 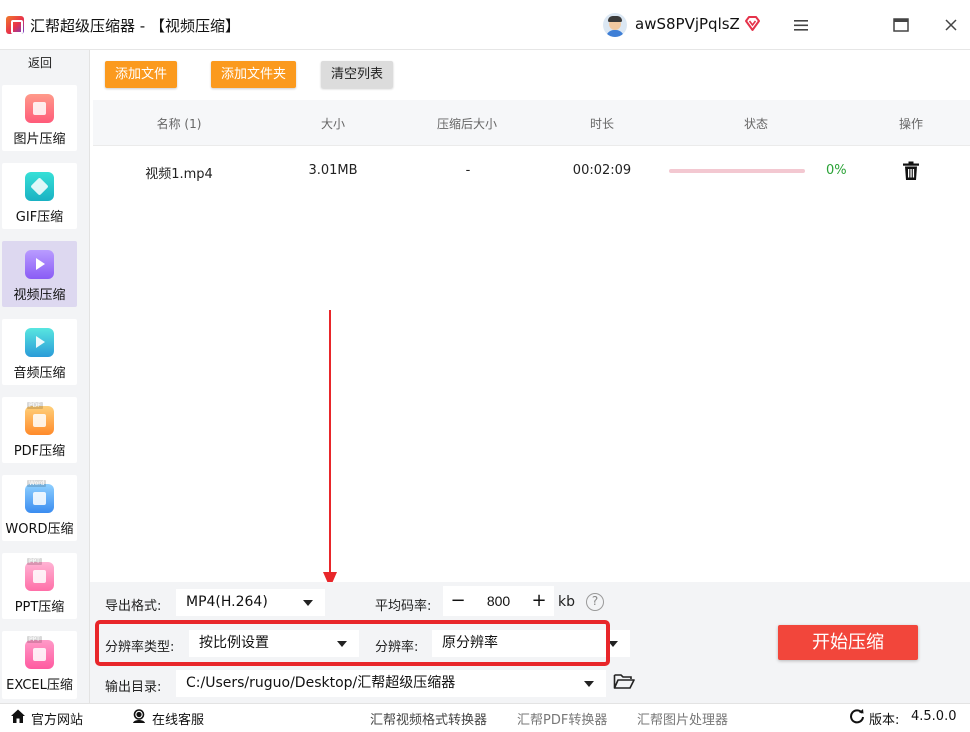 What do you see at coordinates (934, 716) in the screenshot?
I see `version-value: 4.5.0.0` at bounding box center [934, 716].